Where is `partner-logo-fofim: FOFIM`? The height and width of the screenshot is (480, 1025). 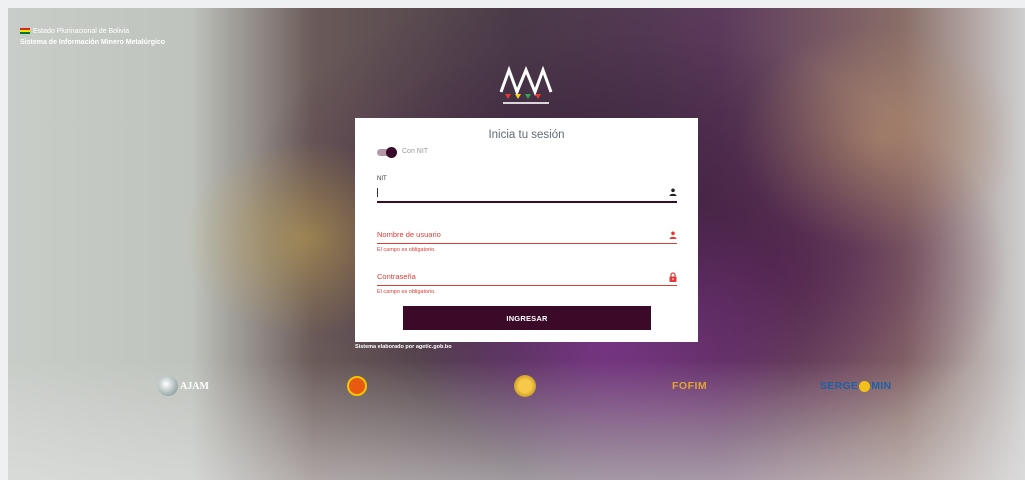 partner-logo-fofim: FOFIM is located at coordinates (689, 386).